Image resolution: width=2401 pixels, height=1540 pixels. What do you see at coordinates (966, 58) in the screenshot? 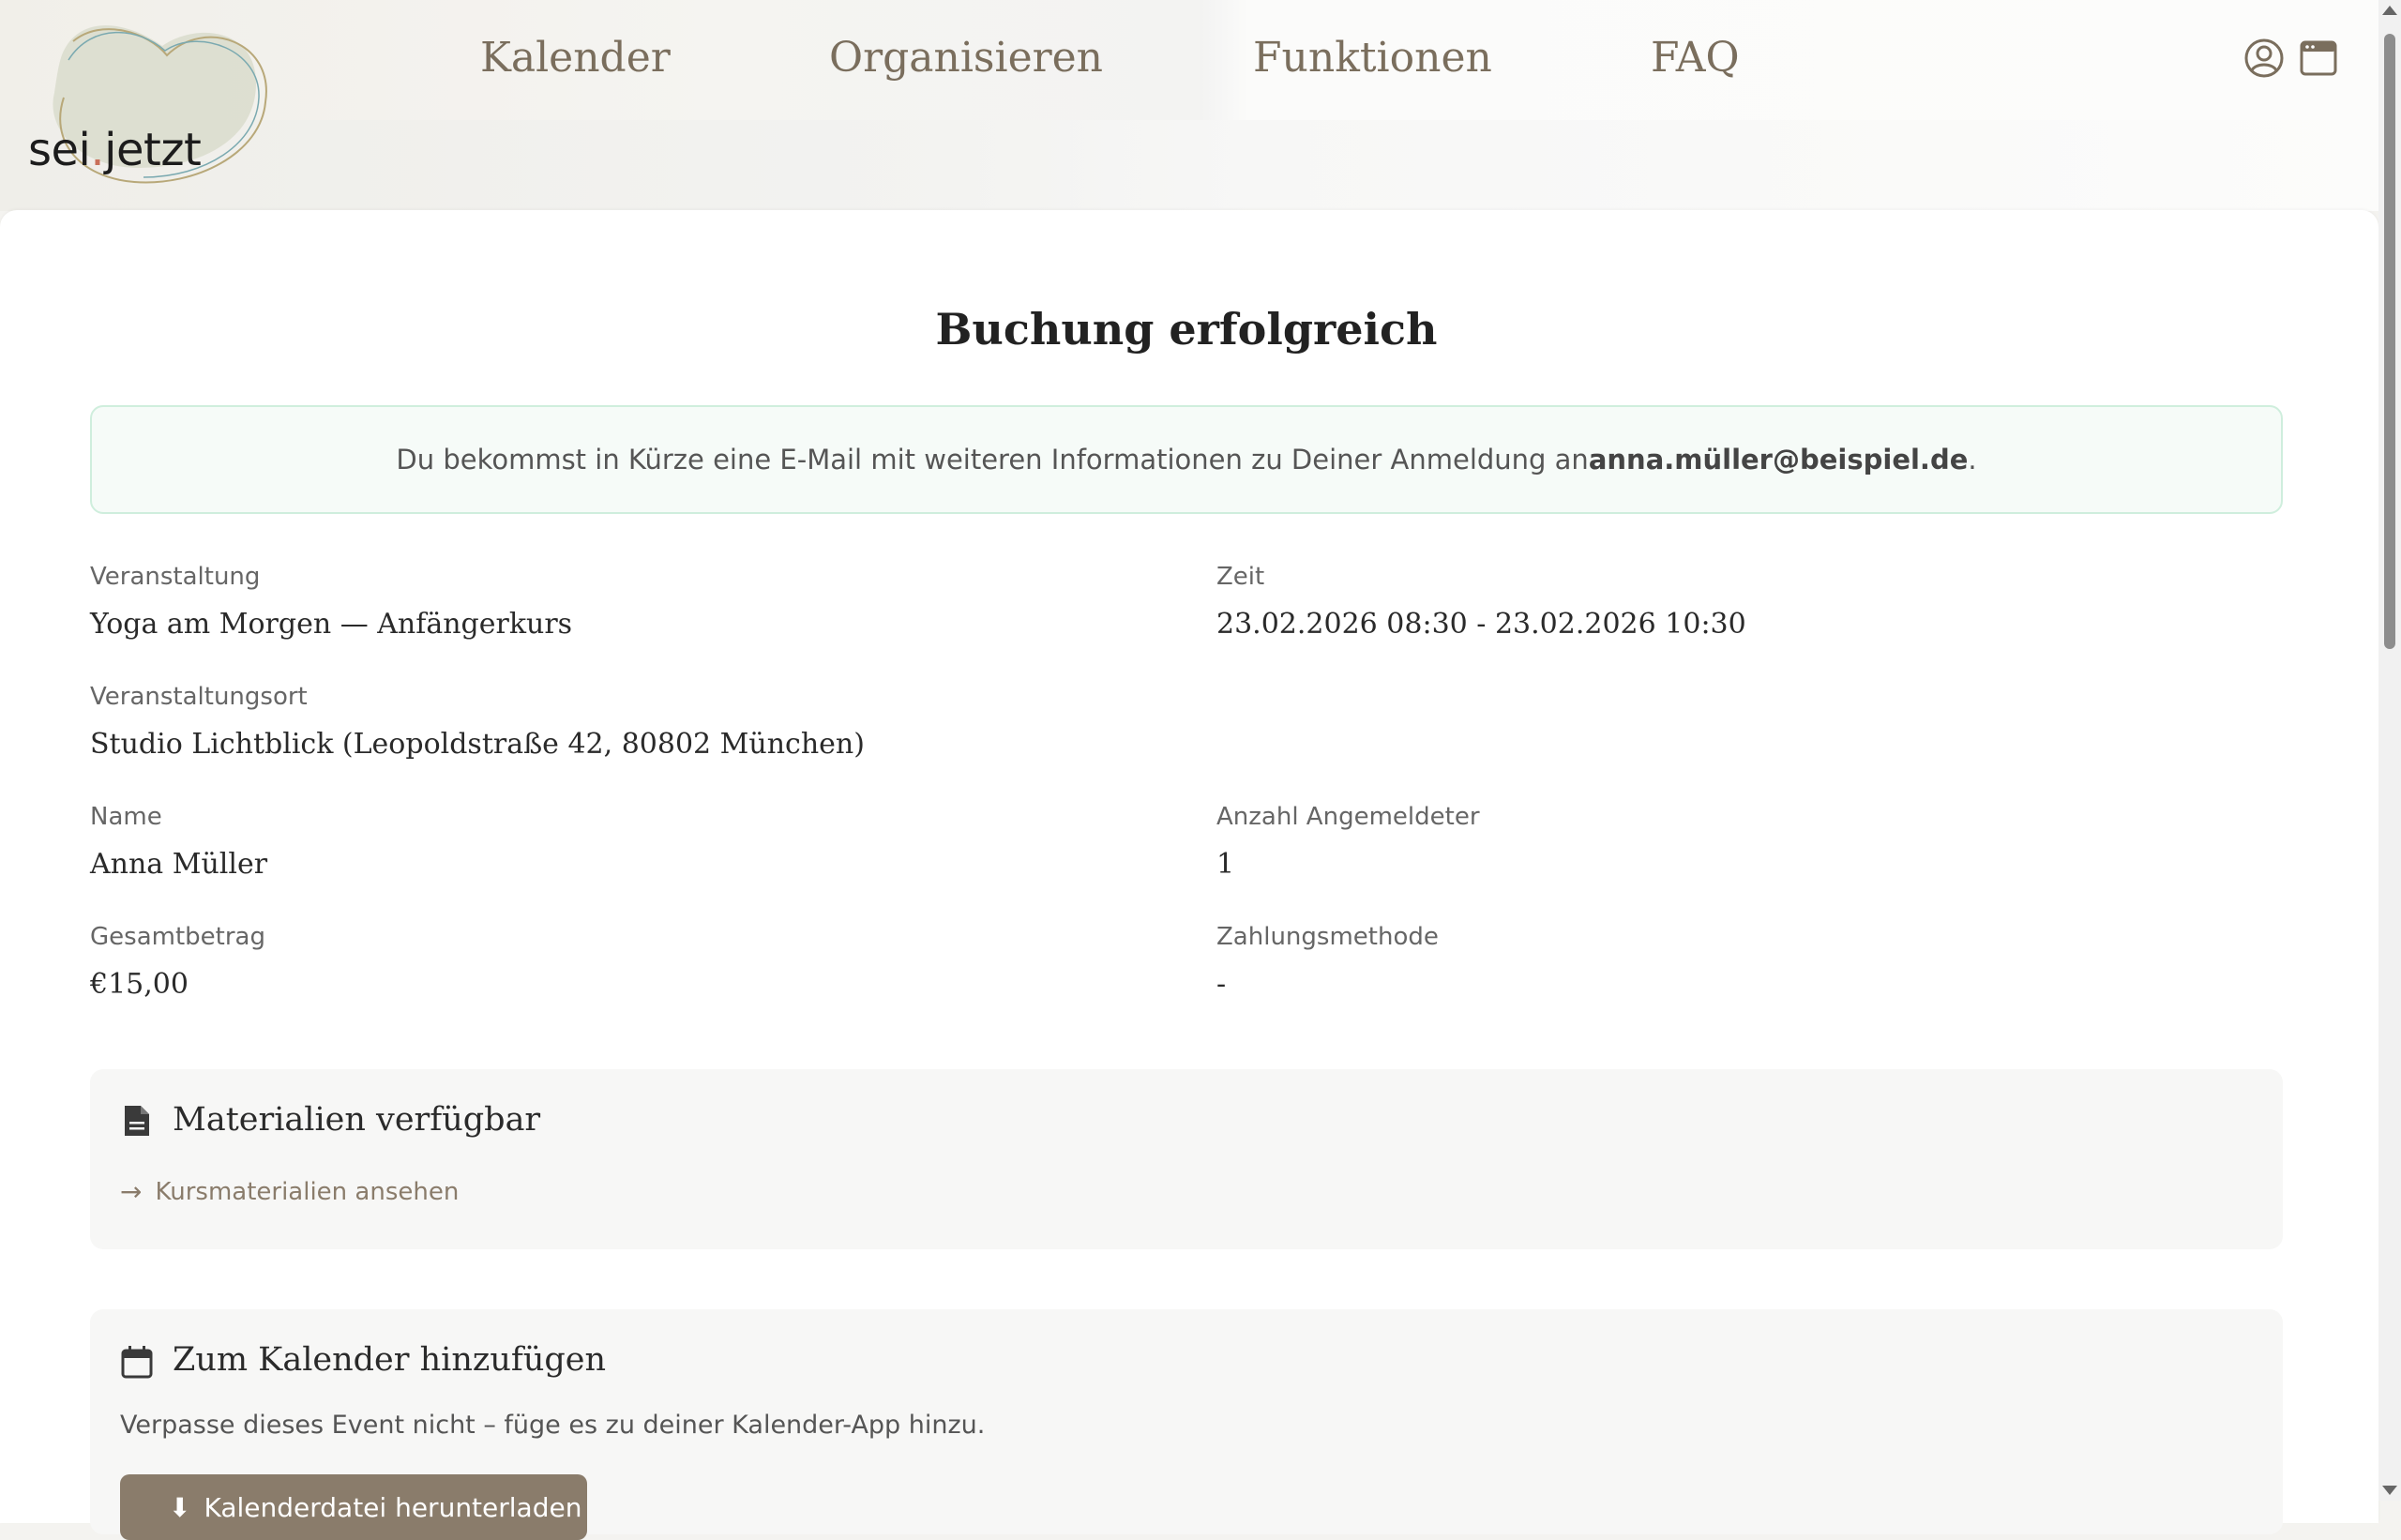
I see `nav-item-organisieren: Organisieren` at bounding box center [966, 58].